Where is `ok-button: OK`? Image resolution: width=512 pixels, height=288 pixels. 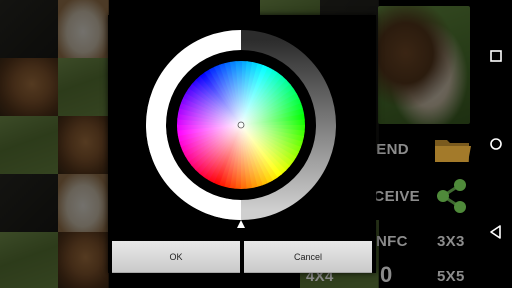
ok-button: OK is located at coordinates (176, 257).